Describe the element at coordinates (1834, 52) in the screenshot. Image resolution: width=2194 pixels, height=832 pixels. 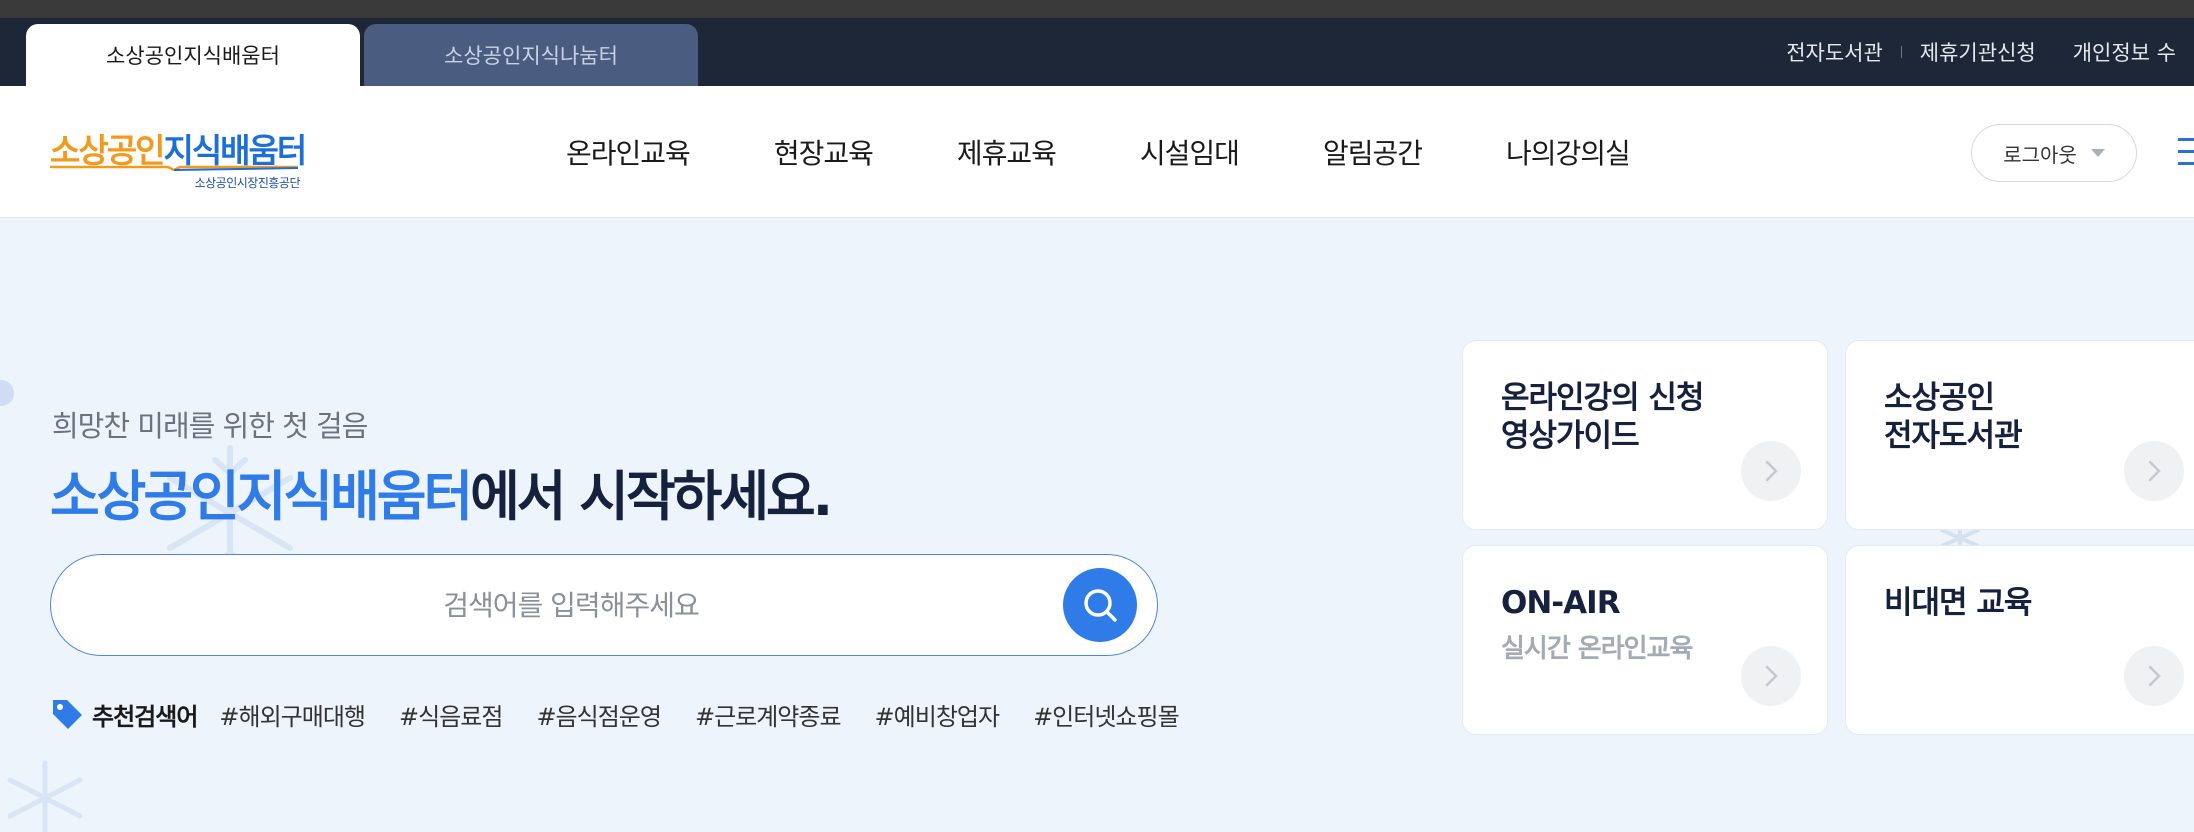
I see `util-link-ebook-library: 전자도서관` at that location.